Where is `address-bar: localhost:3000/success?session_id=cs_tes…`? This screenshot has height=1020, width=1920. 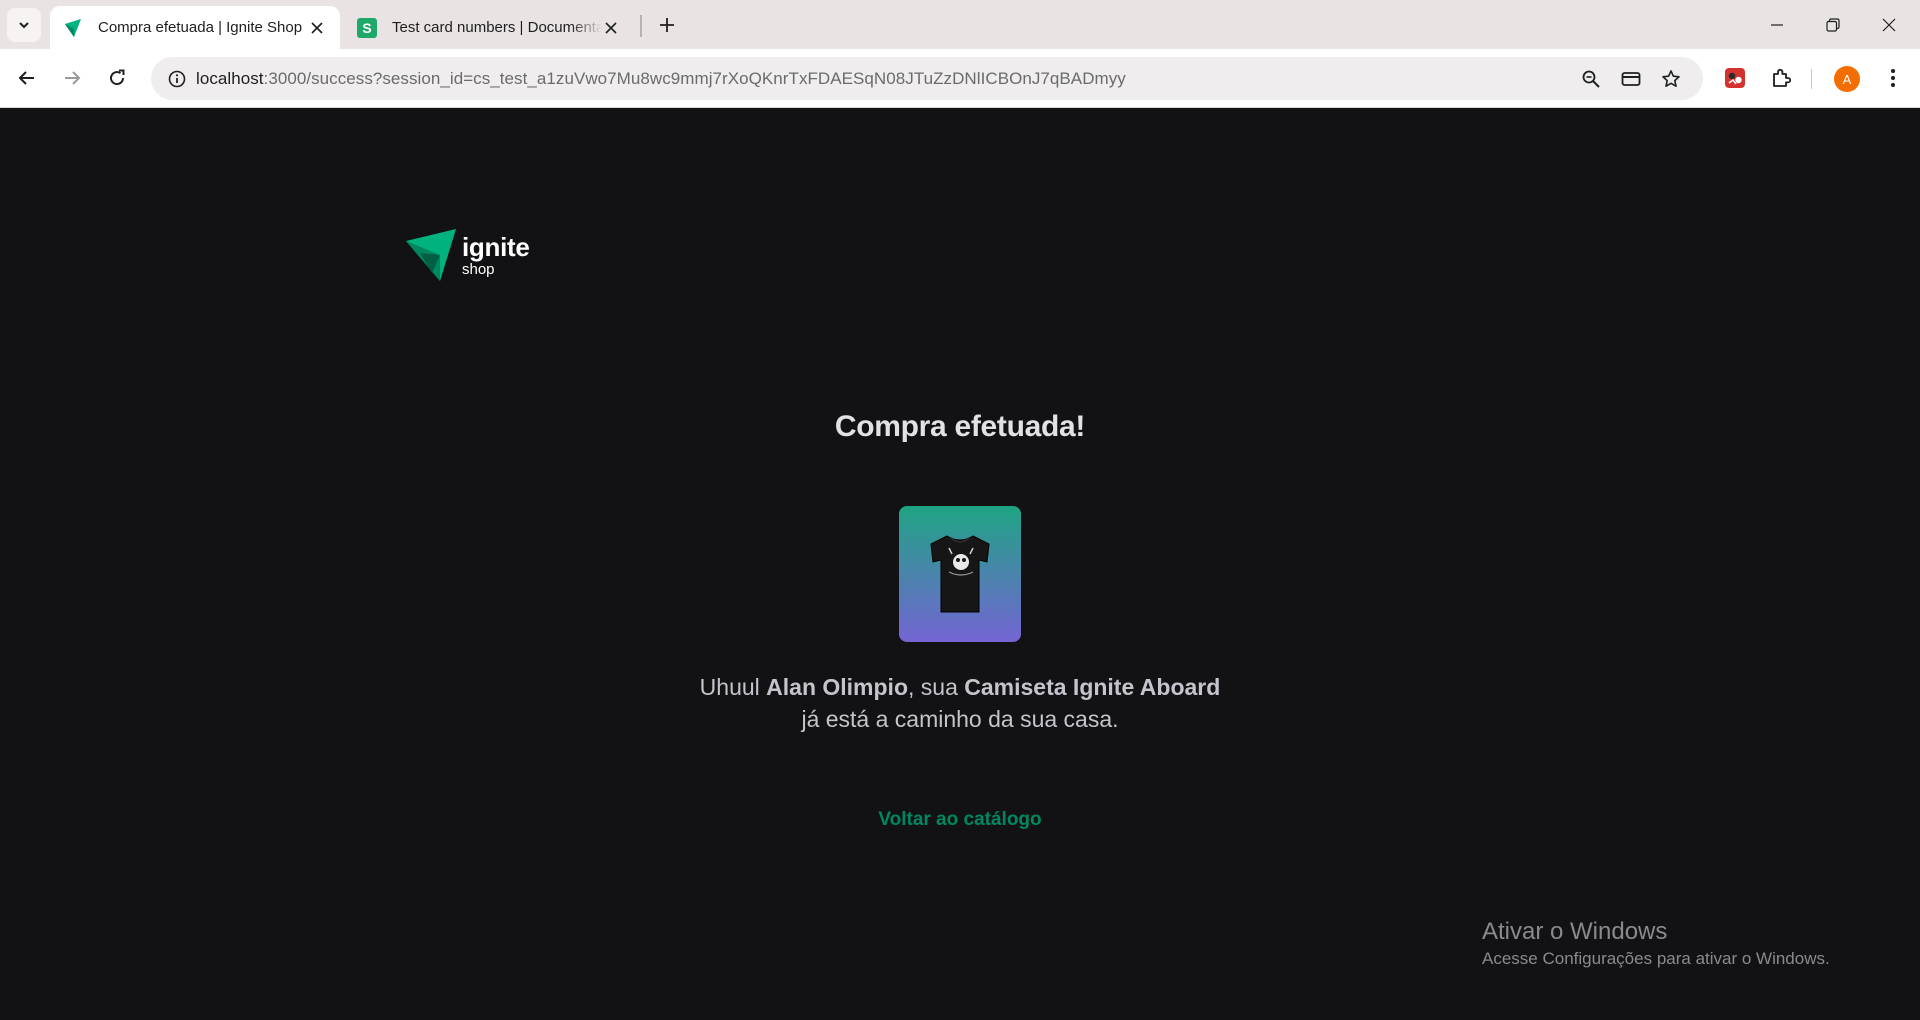 address-bar: localhost:3000/success?session_id=cs_tes… is located at coordinates (927, 78).